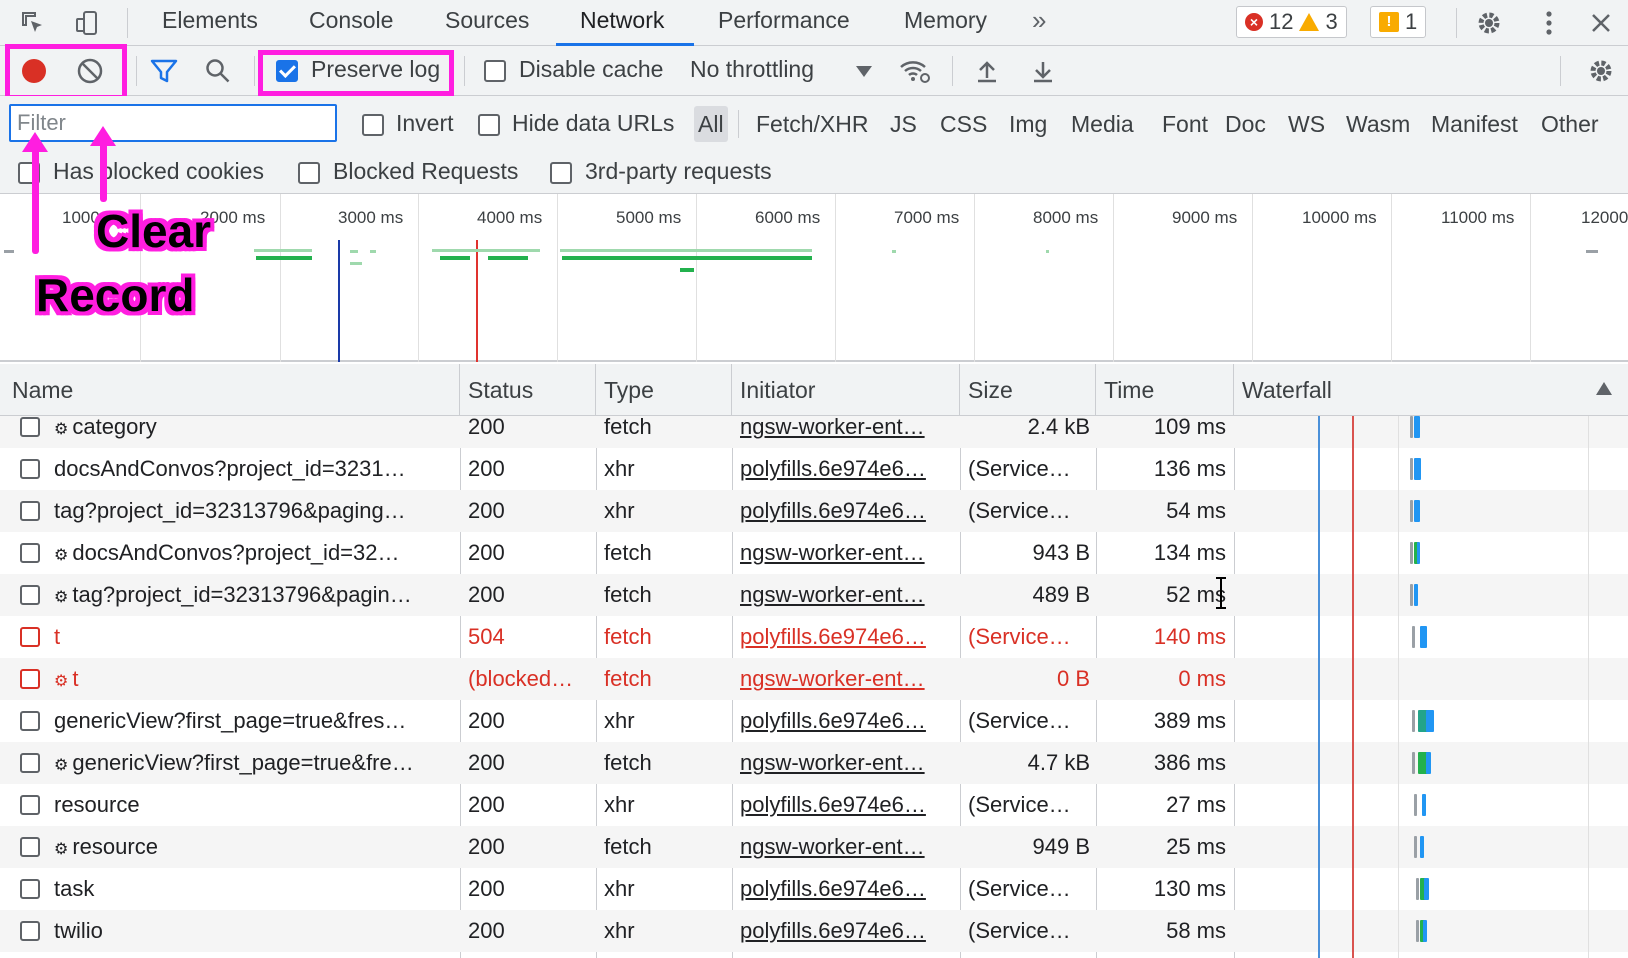  I want to click on chevron-down-icon, so click(864, 71).